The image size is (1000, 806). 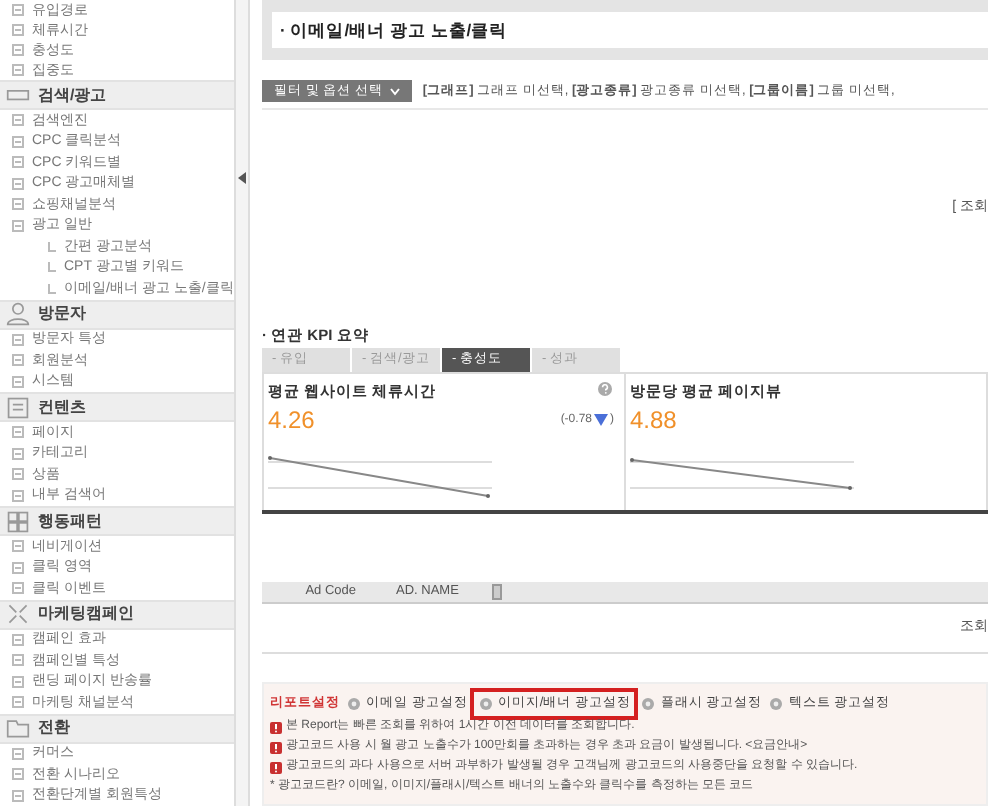 What do you see at coordinates (243, 403) in the screenshot?
I see `sidebar-toggle-bar` at bounding box center [243, 403].